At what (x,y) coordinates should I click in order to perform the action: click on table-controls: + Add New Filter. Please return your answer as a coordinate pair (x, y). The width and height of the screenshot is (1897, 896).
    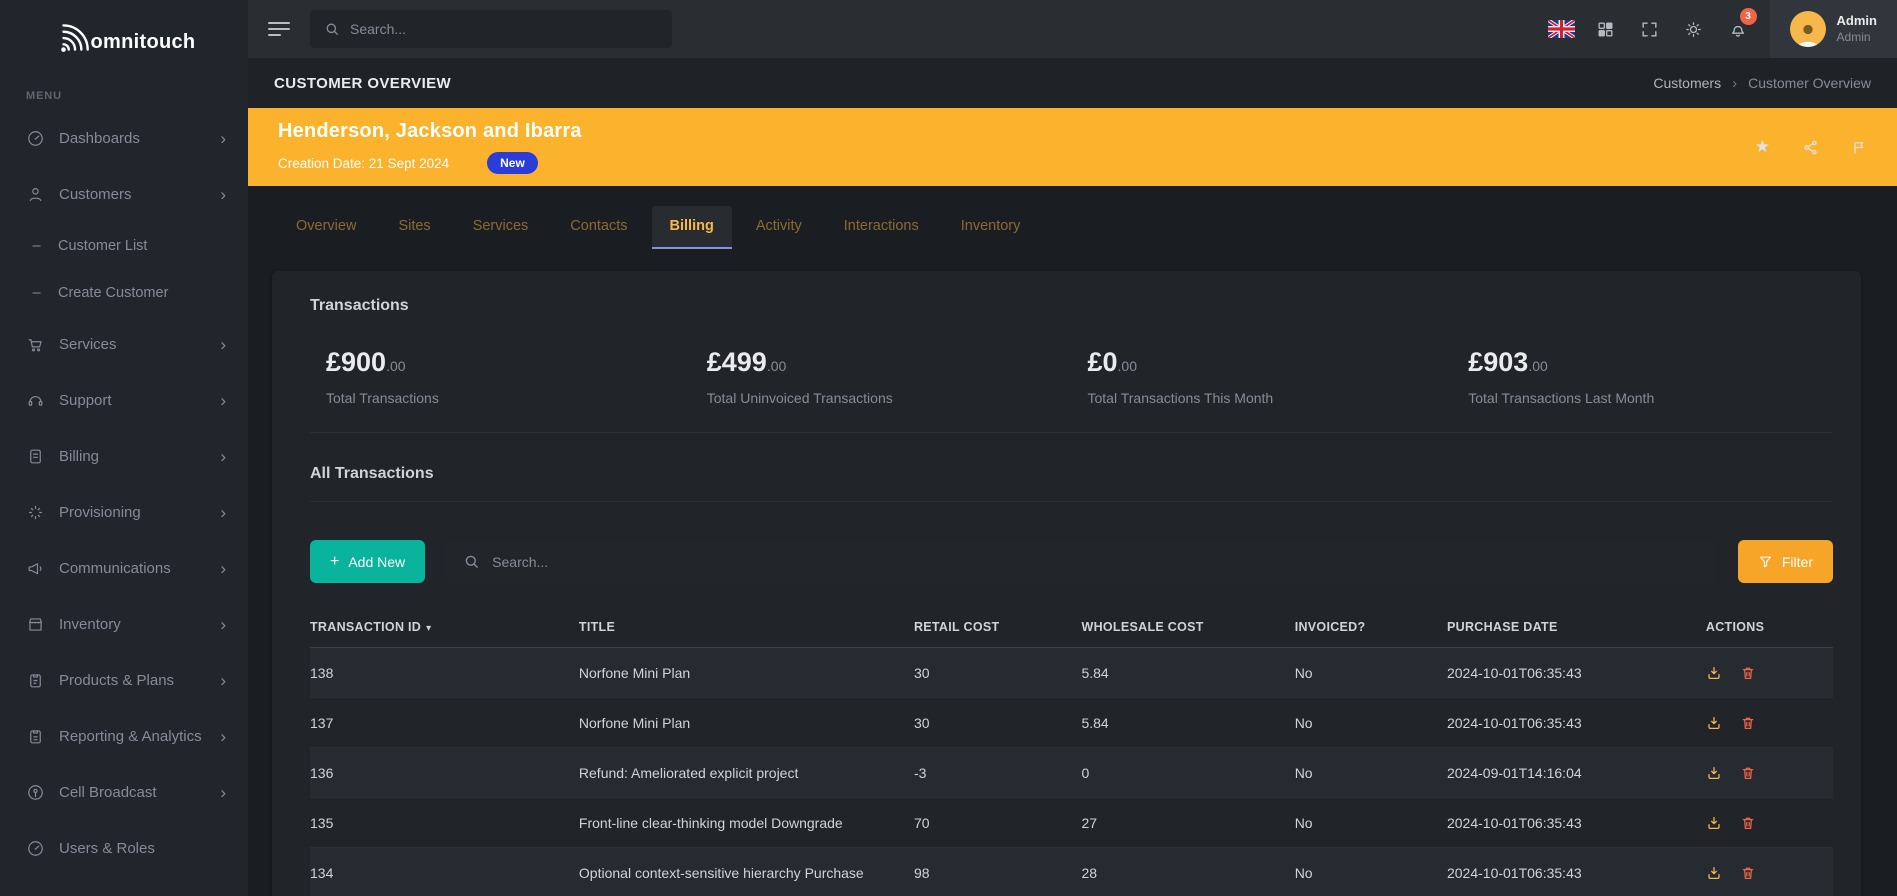
    Looking at the image, I should click on (1071, 561).